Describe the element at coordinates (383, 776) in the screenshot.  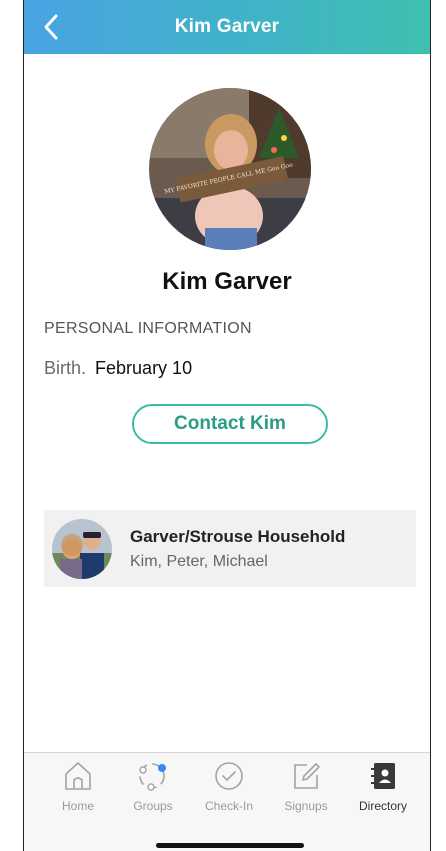
I see `directory-icon` at that location.